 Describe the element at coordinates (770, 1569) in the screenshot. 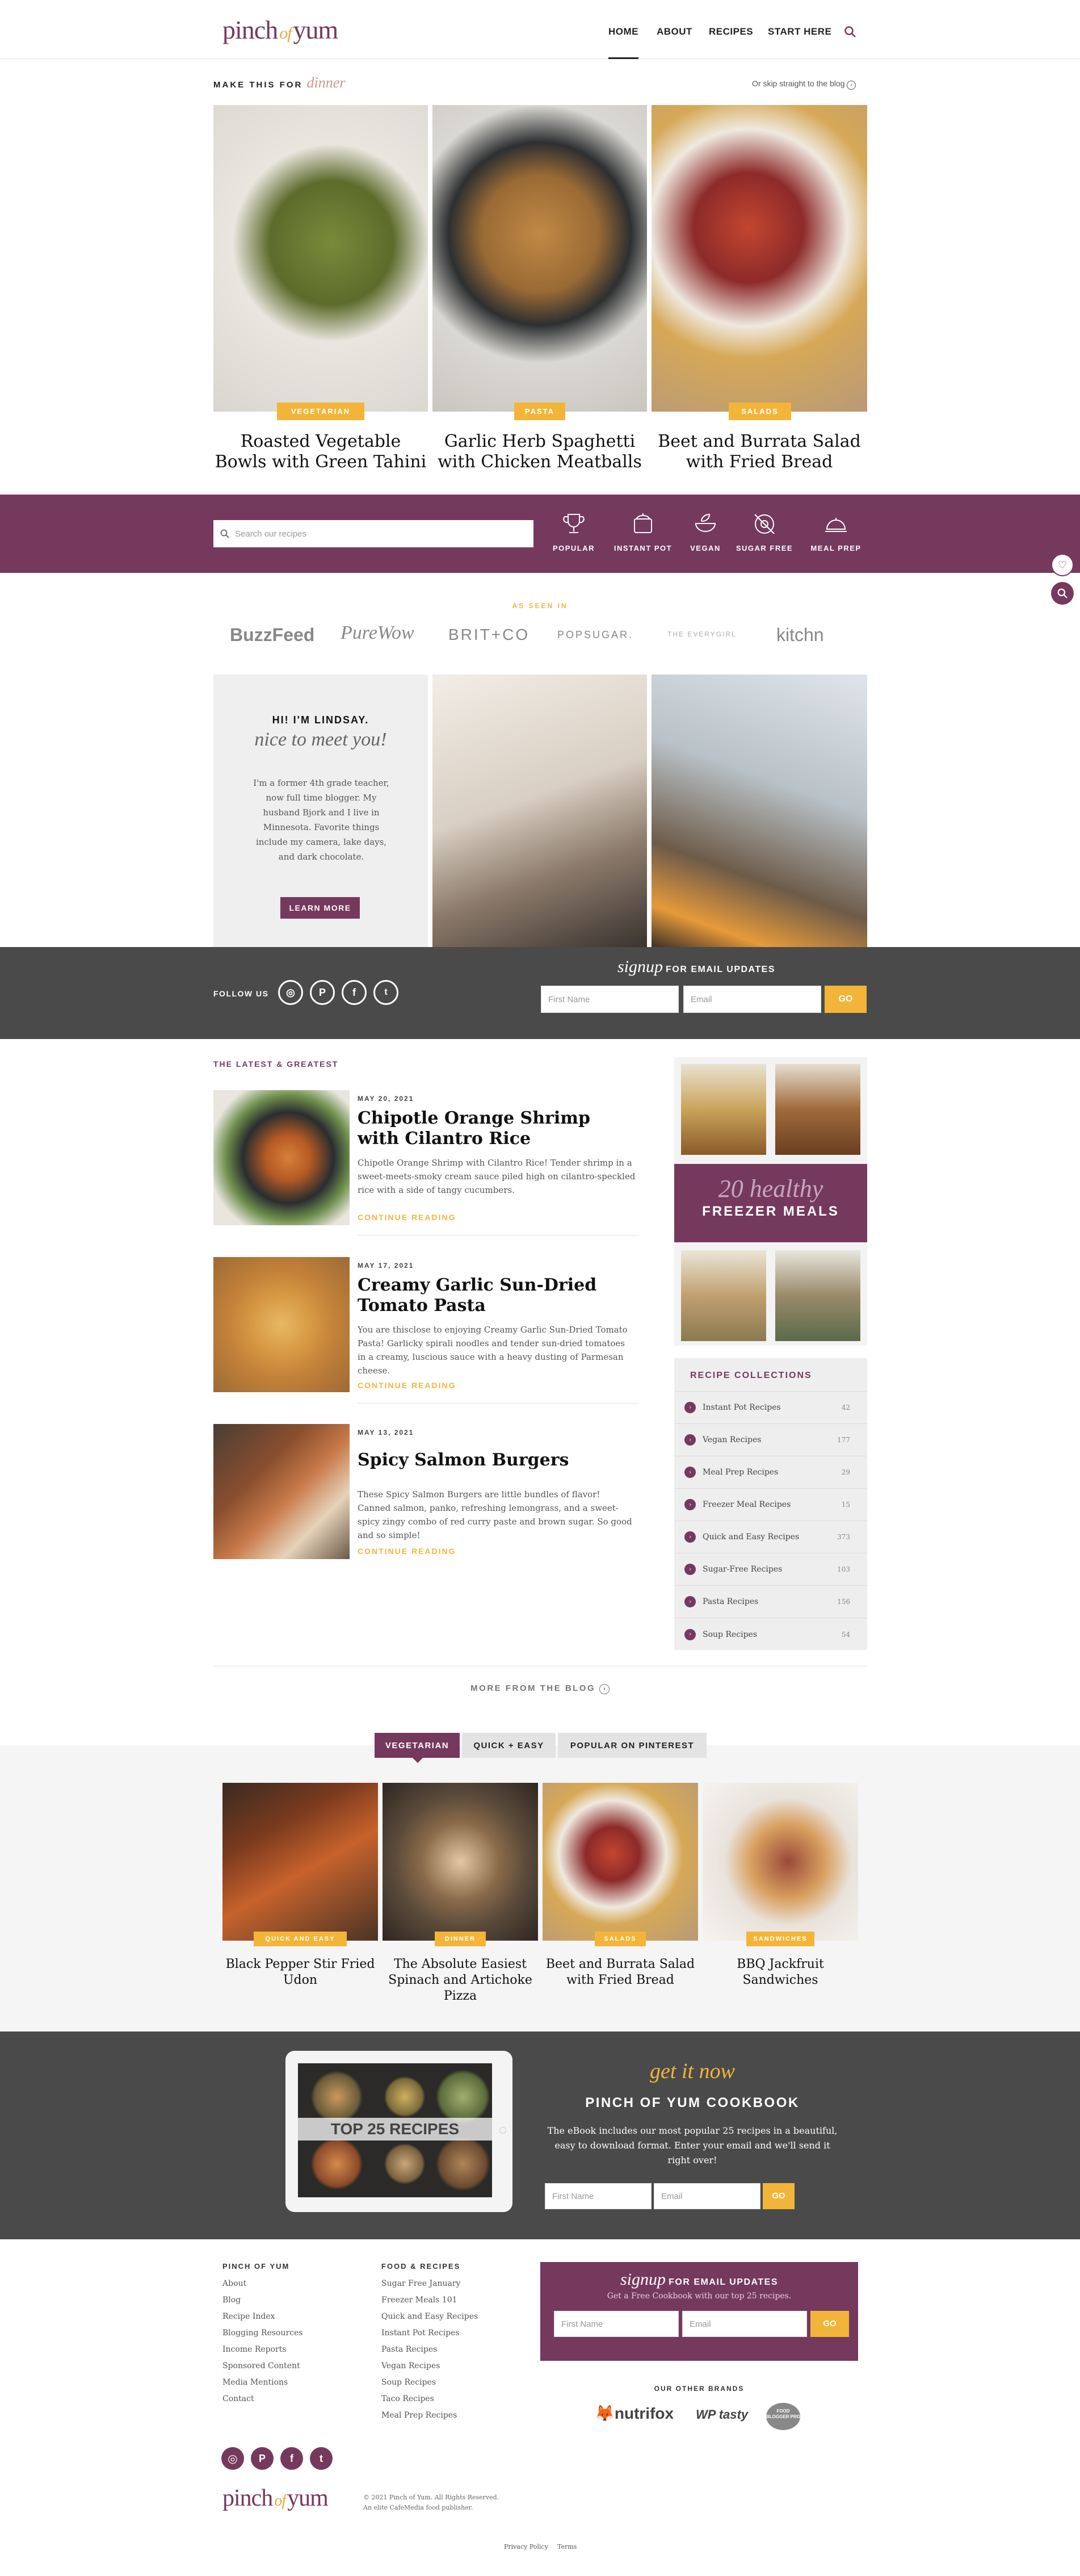

I see `collection-link: › Sugar-Free Recipes 103` at that location.